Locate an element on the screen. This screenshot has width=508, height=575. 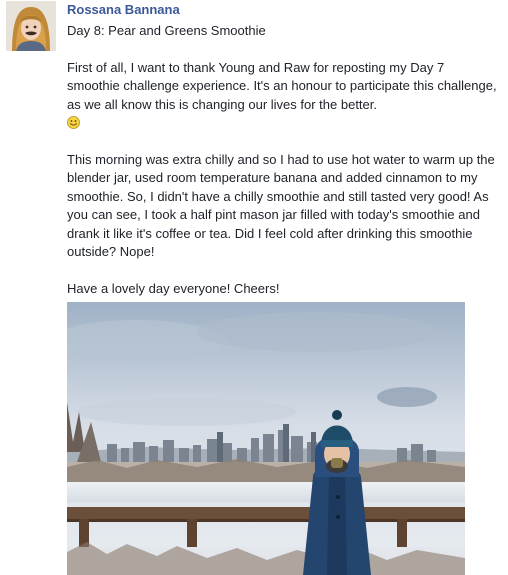
author-avatar is located at coordinates (31, 26).